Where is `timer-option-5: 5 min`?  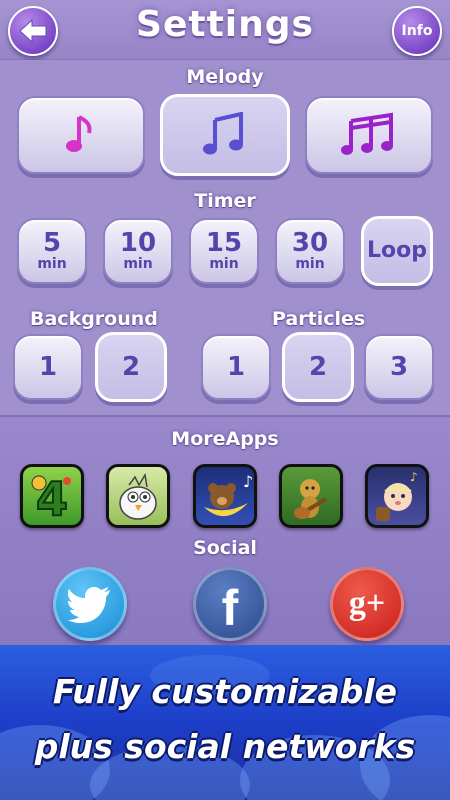 timer-option-5: 5 min is located at coordinates (52, 251).